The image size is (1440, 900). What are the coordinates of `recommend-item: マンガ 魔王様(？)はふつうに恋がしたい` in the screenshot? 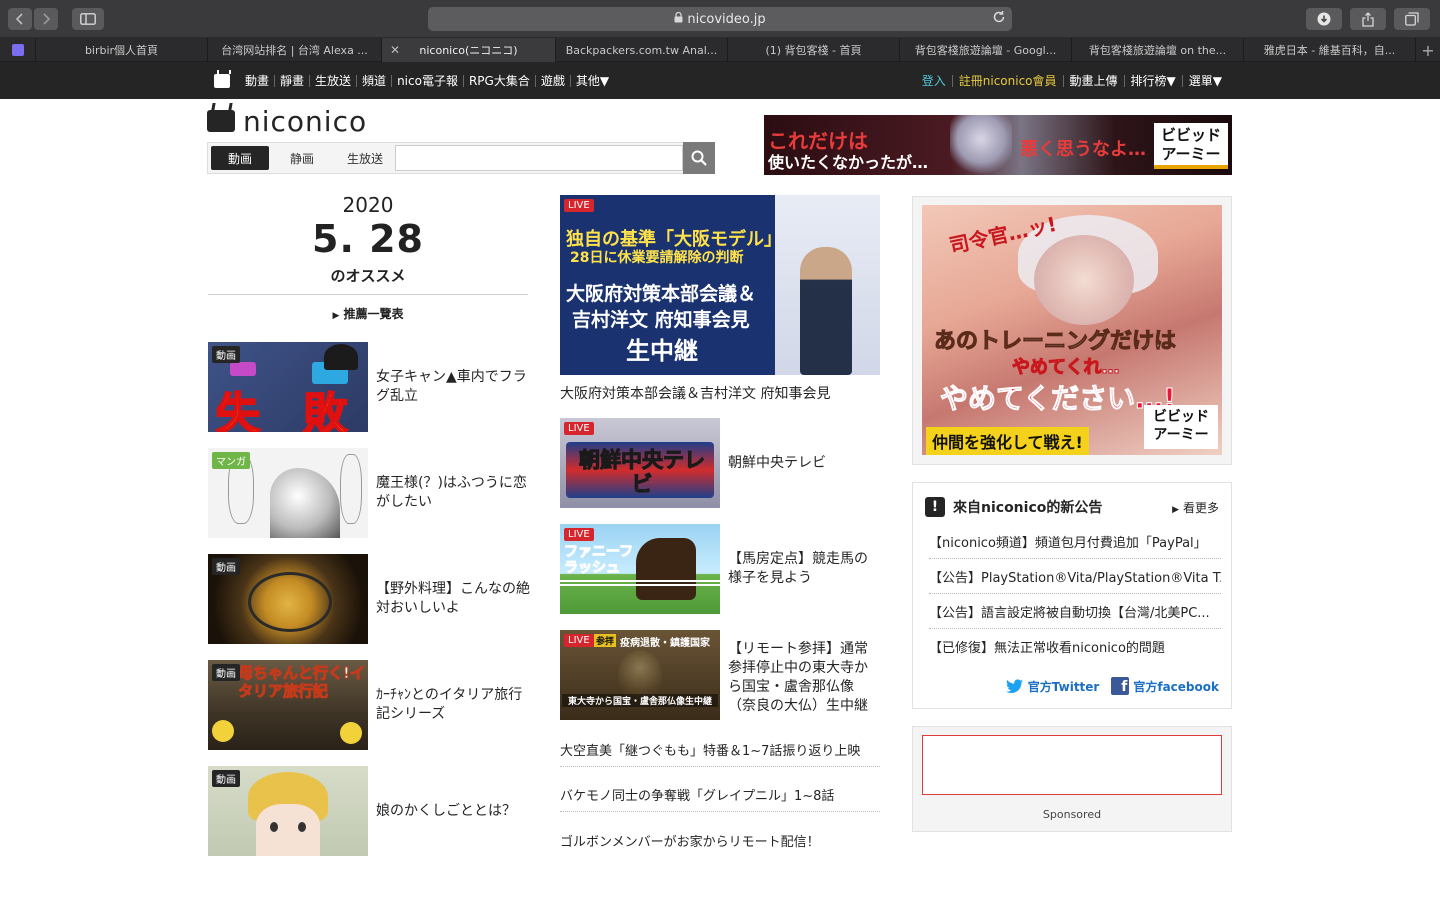 It's located at (368, 493).